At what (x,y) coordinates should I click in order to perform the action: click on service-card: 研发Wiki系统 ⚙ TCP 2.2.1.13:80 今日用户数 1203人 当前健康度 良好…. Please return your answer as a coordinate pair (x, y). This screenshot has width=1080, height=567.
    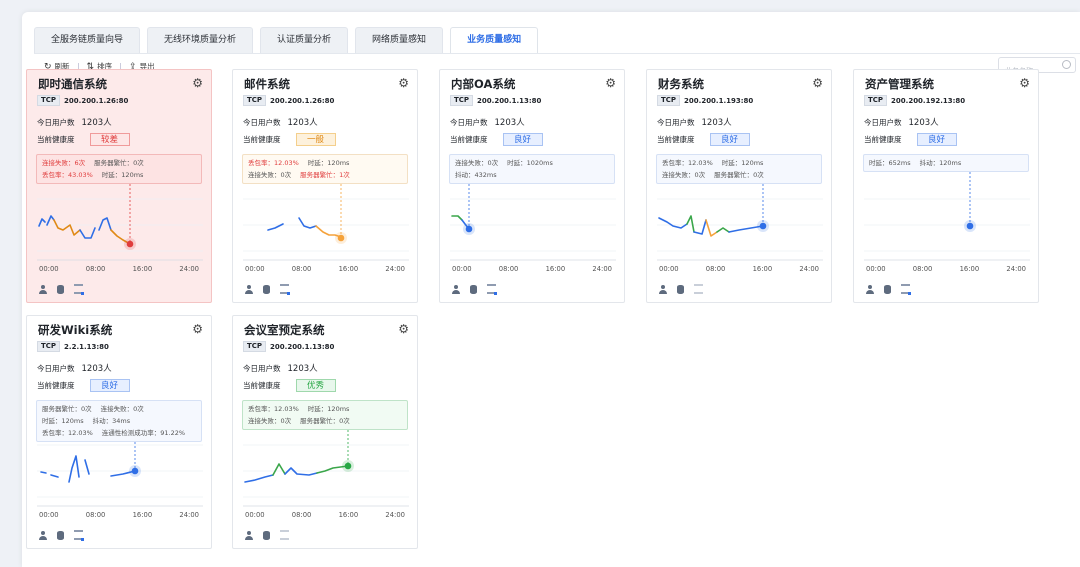
    Looking at the image, I should click on (119, 432).